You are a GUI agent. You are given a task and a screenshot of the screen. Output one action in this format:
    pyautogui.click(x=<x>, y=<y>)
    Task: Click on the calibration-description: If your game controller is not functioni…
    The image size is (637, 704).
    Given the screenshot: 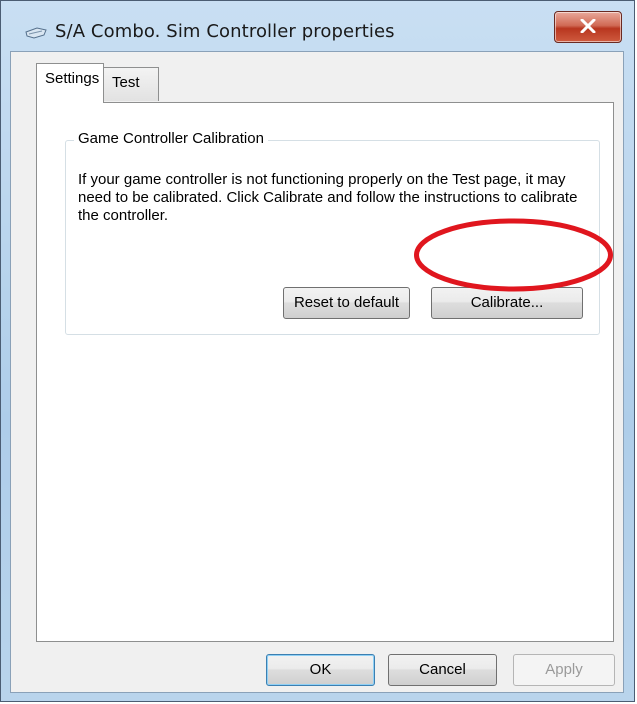 What is the action you would take?
    pyautogui.click(x=328, y=197)
    